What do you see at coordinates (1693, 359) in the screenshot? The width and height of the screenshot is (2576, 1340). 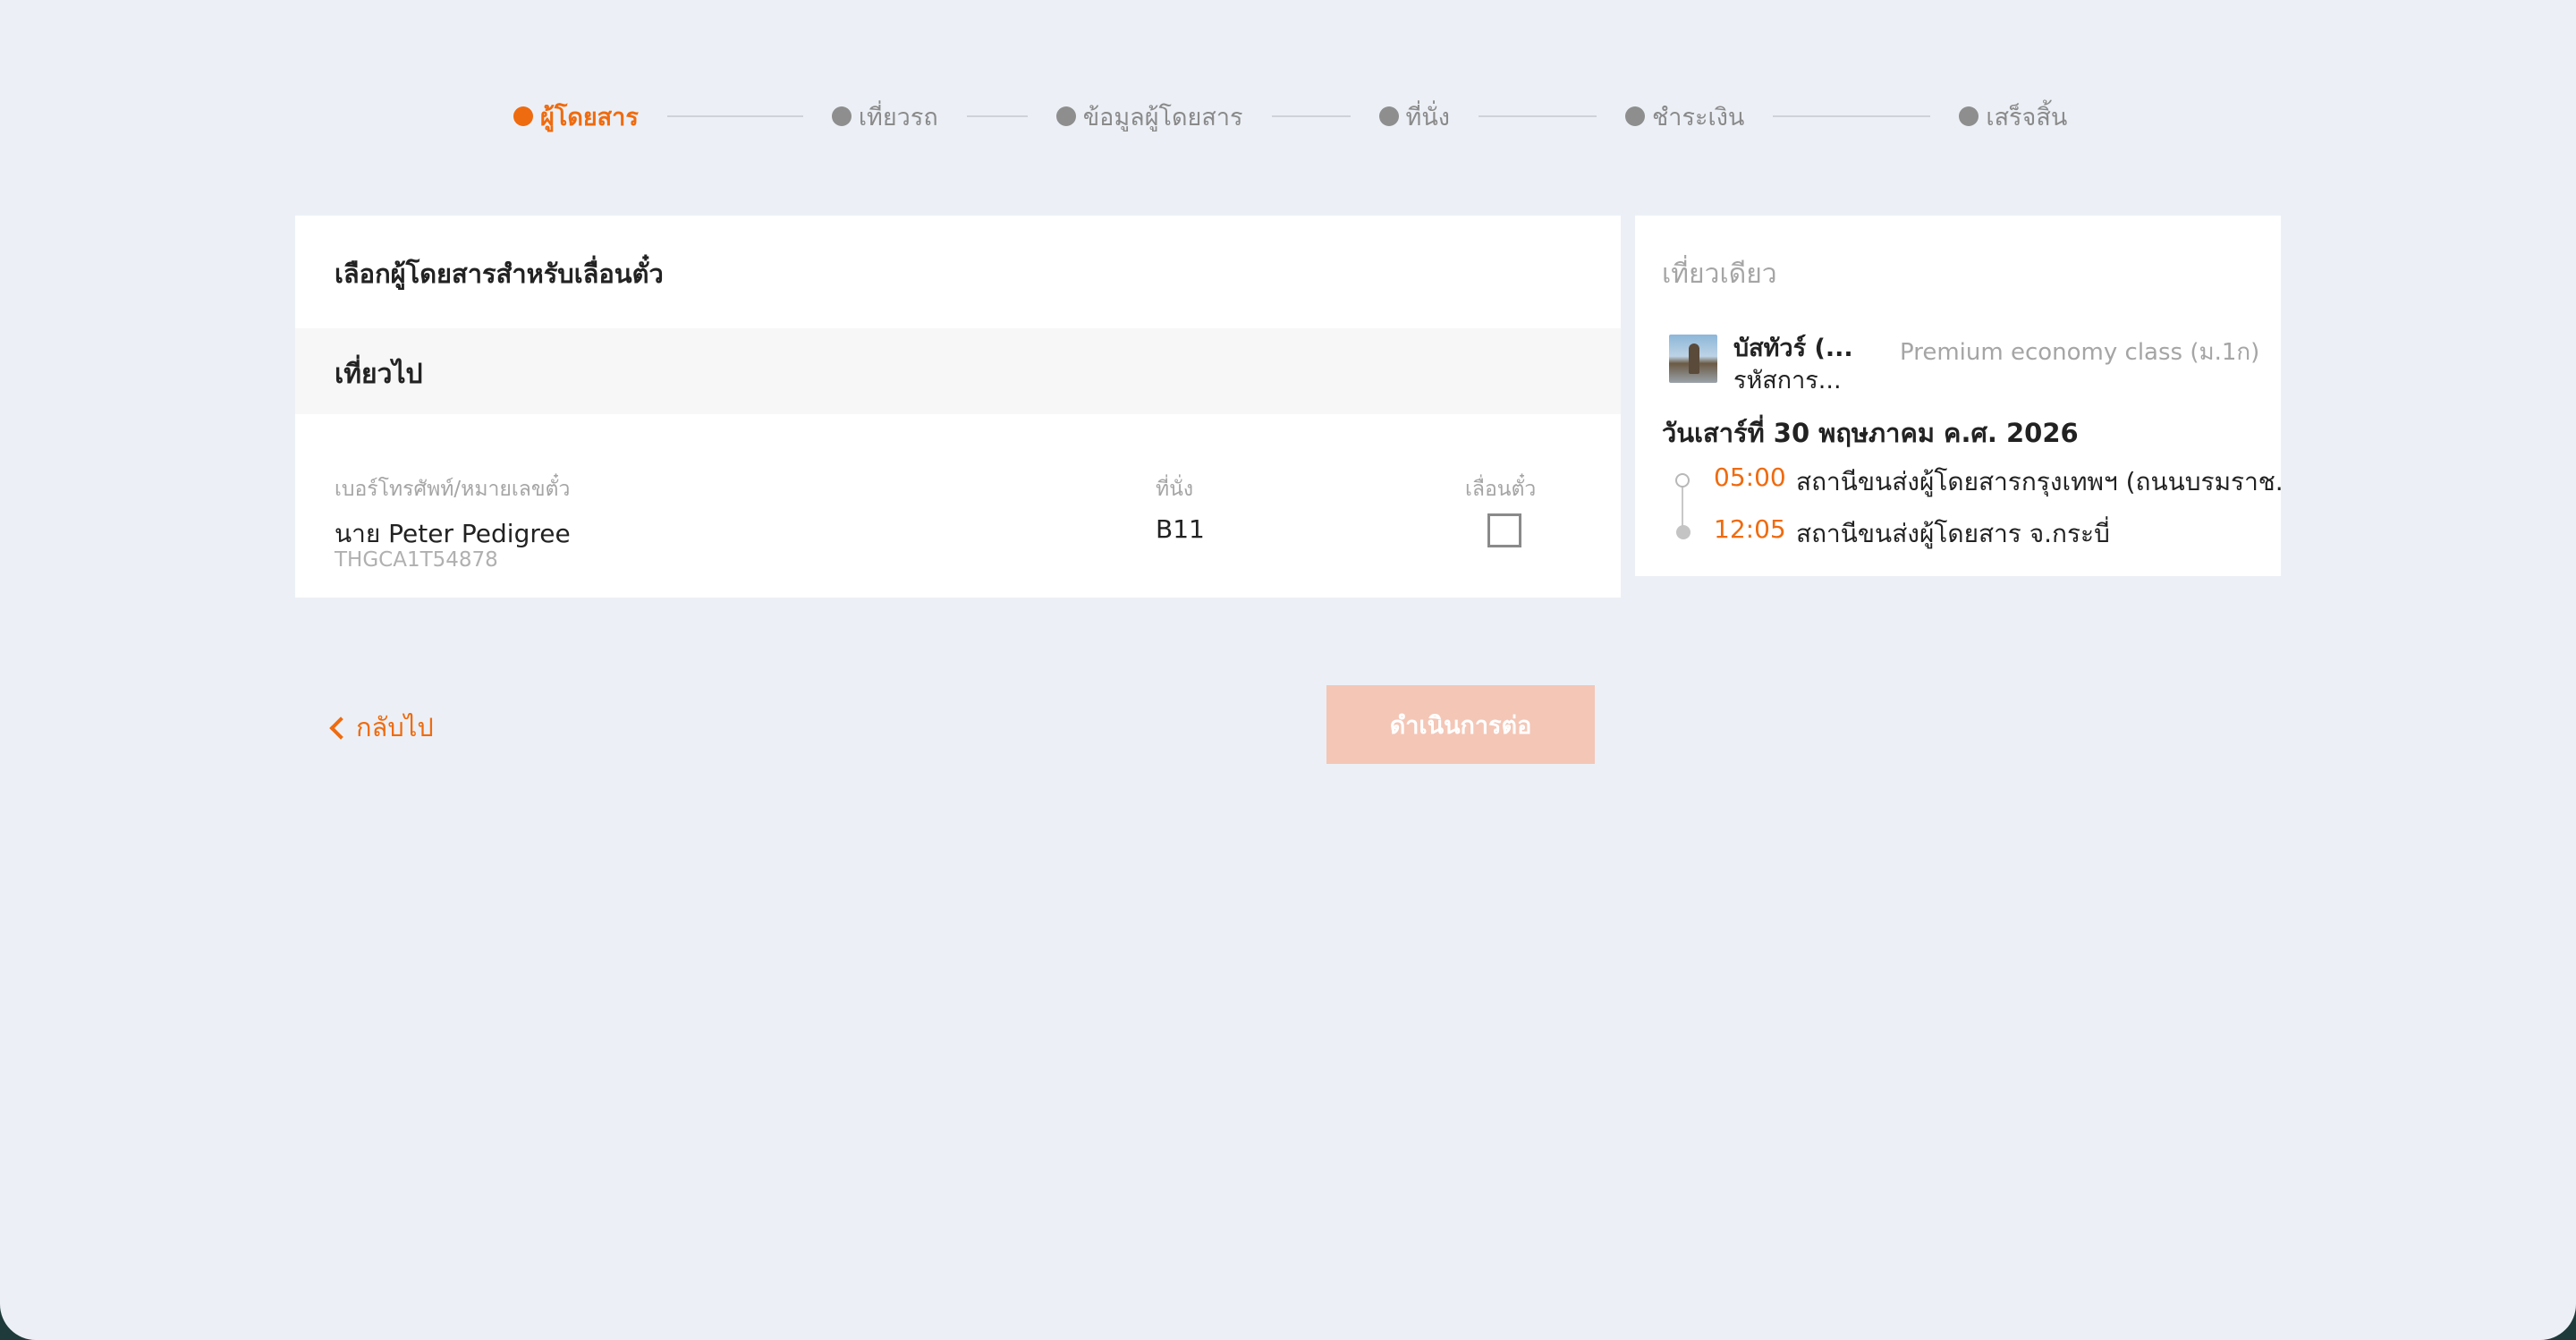 I see `operator-logo` at bounding box center [1693, 359].